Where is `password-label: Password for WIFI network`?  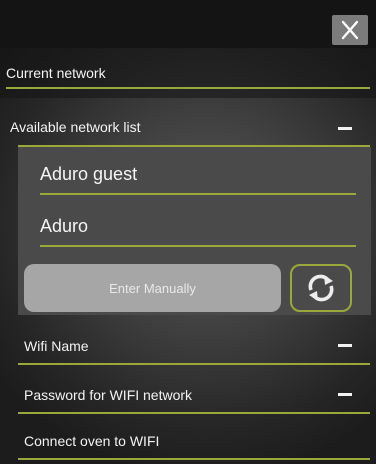
password-label: Password for WIFI network is located at coordinates (108, 395).